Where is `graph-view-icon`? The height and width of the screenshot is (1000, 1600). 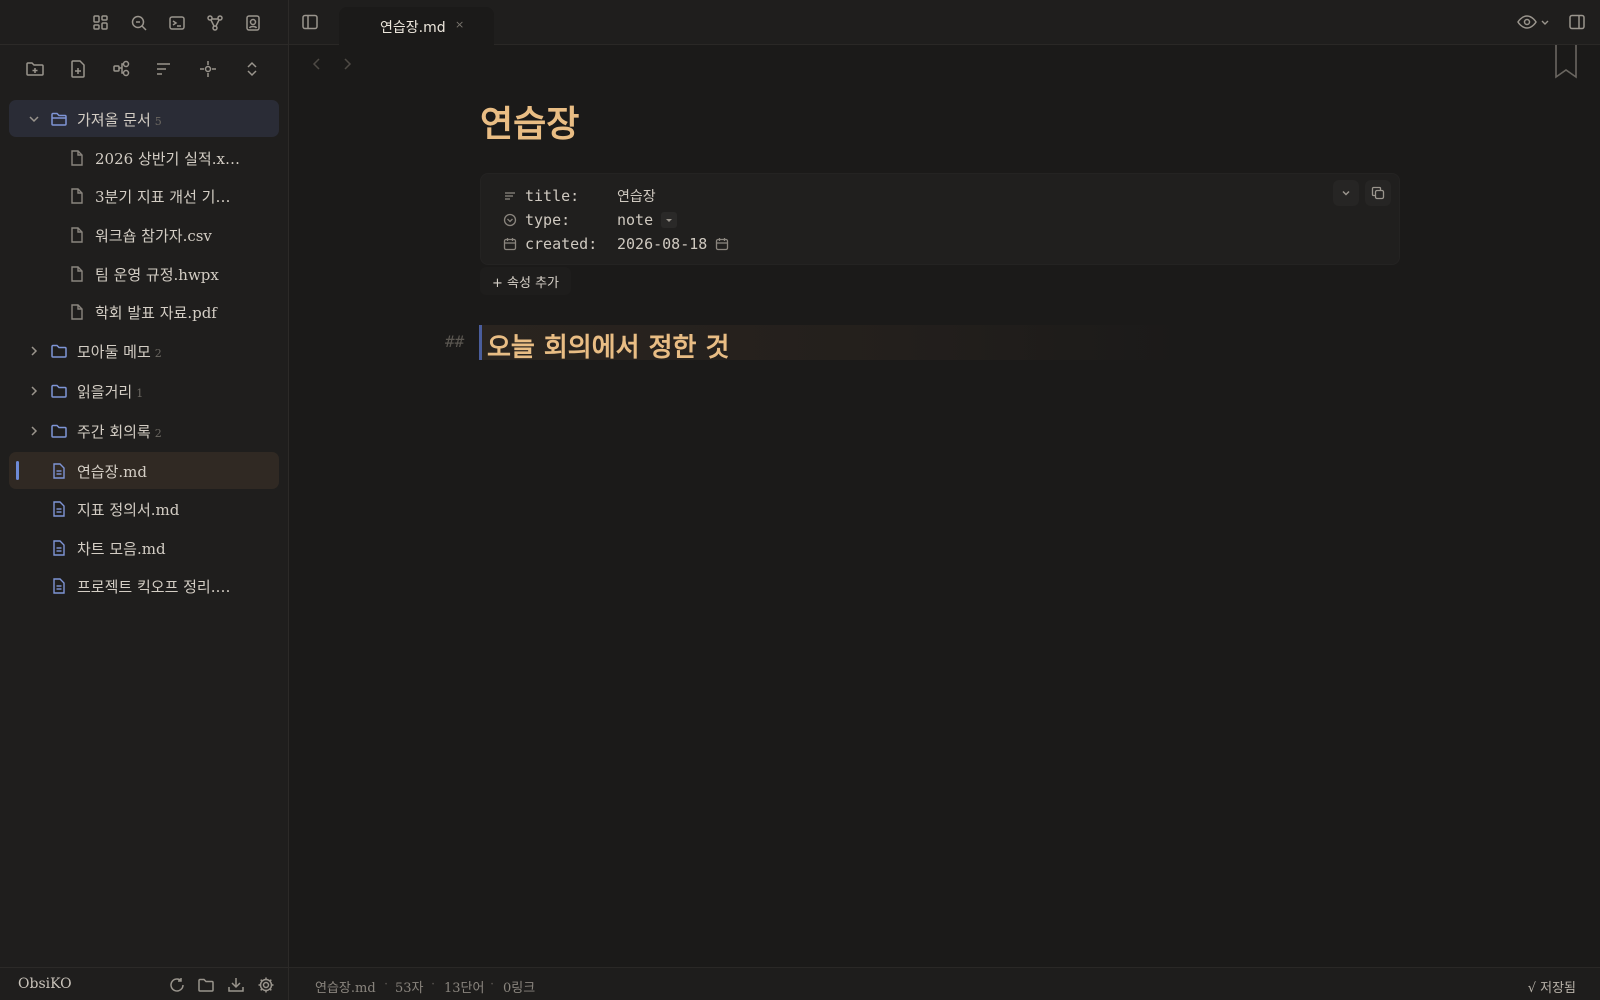 graph-view-icon is located at coordinates (215, 23).